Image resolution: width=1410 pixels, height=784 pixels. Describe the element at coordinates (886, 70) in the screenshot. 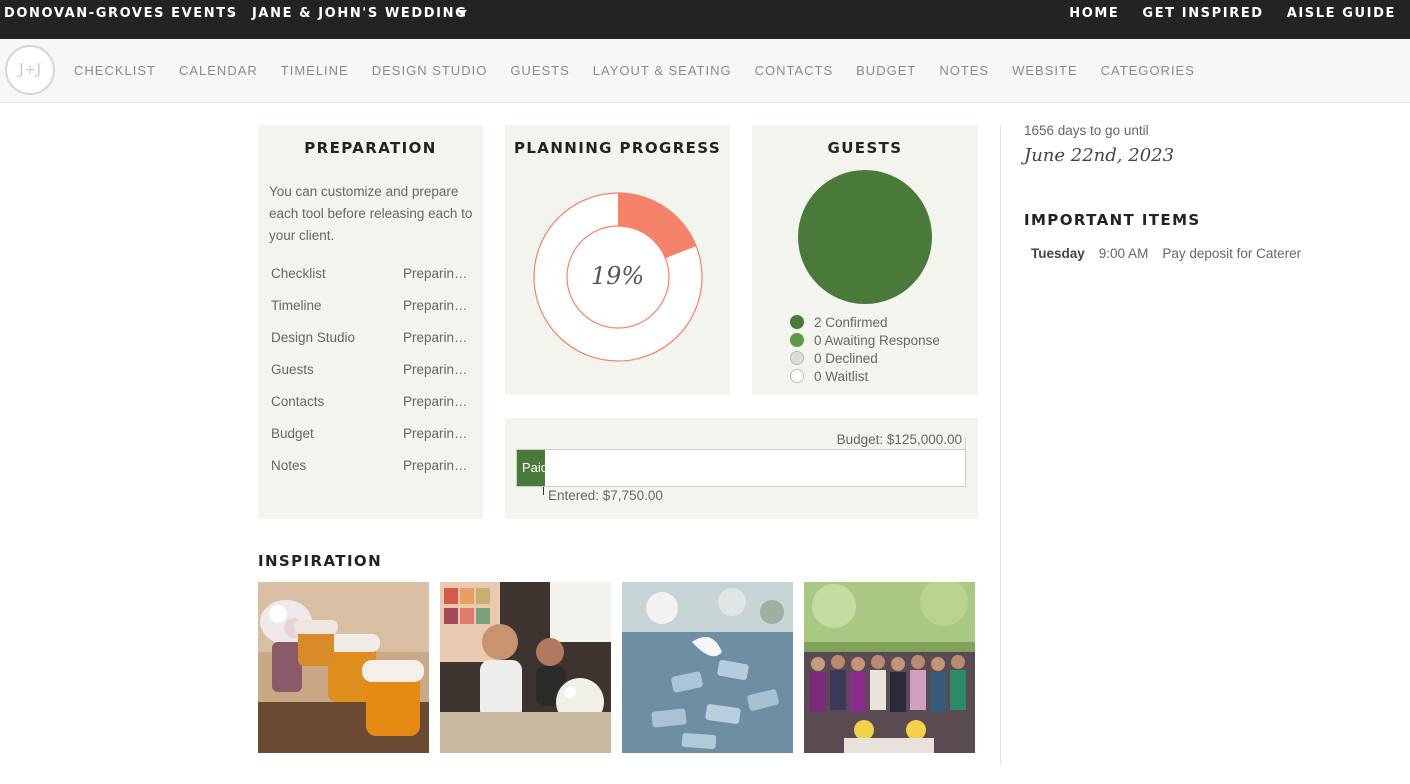

I see `tab-budget: BUDGET` at that location.